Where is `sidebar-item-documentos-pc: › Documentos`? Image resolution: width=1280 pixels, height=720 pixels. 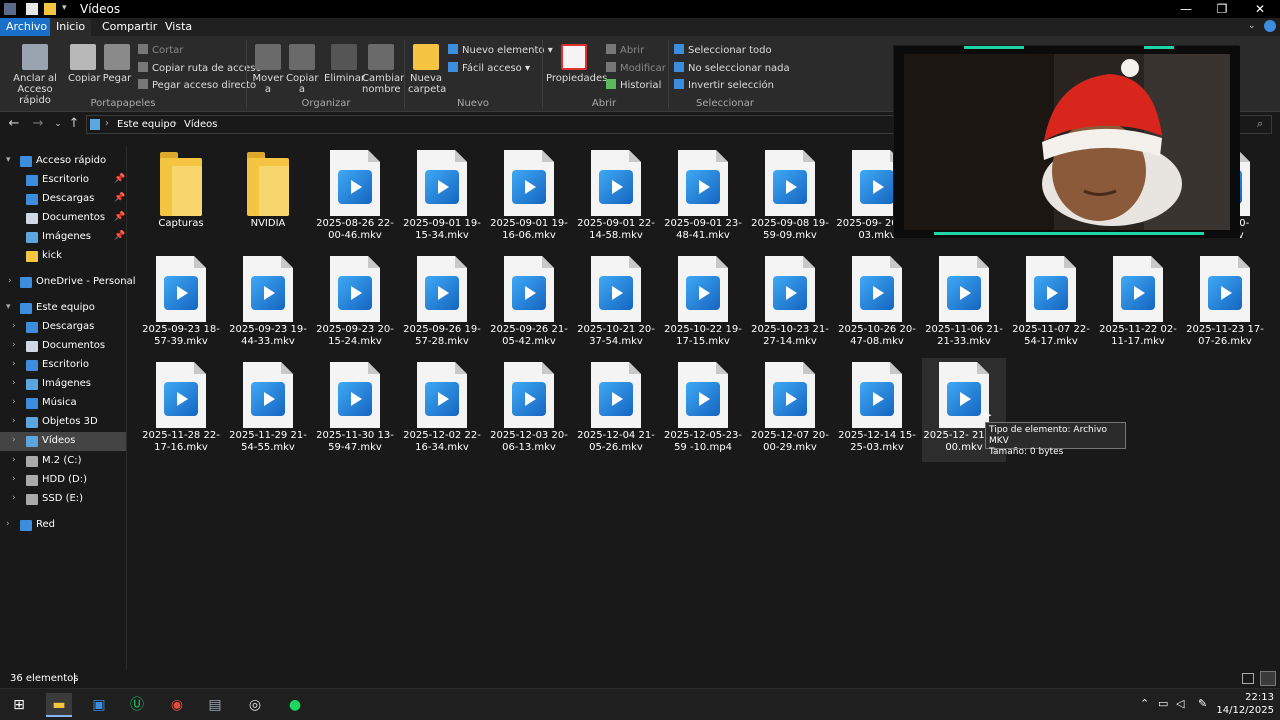
sidebar-item-documentos-pc: › Documentos is located at coordinates (63, 346).